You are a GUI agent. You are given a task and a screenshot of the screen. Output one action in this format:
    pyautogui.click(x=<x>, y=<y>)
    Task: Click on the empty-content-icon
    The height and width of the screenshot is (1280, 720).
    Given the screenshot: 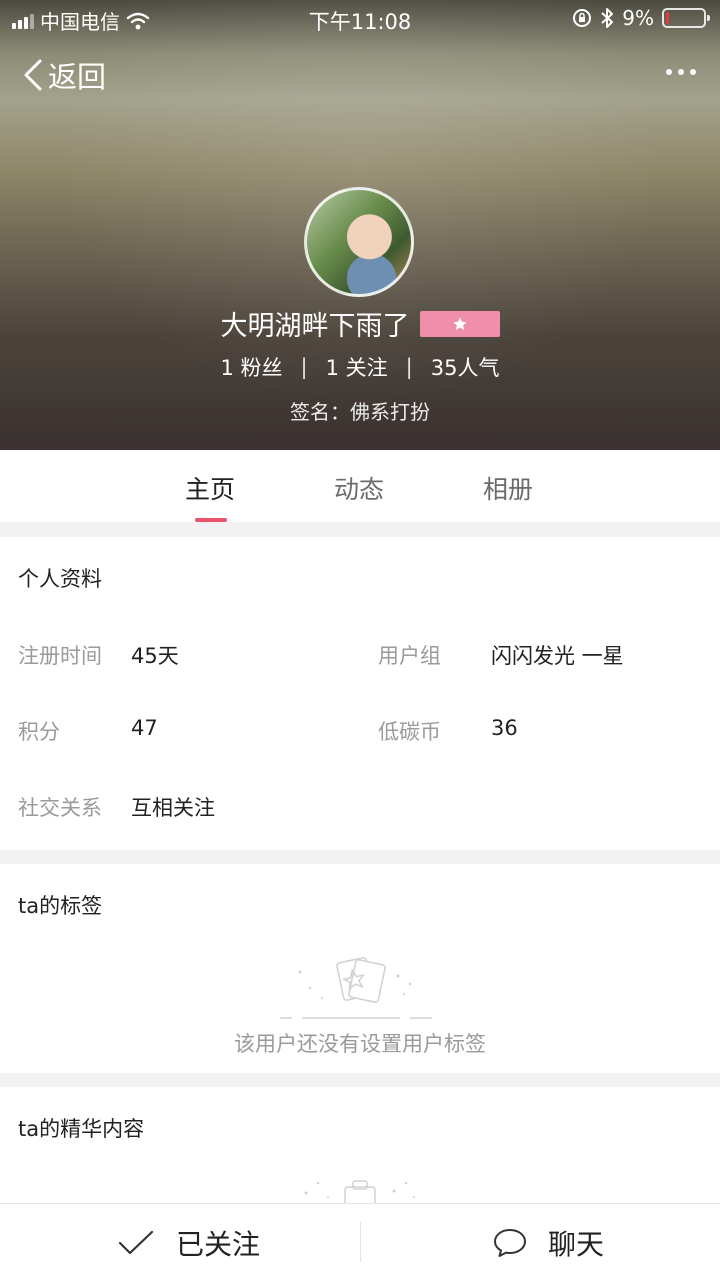 What is the action you would take?
    pyautogui.click(x=359, y=1194)
    